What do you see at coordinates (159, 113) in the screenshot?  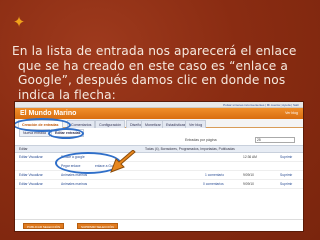 I see `blog-header: El Mundo Marino Ver blog` at bounding box center [159, 113].